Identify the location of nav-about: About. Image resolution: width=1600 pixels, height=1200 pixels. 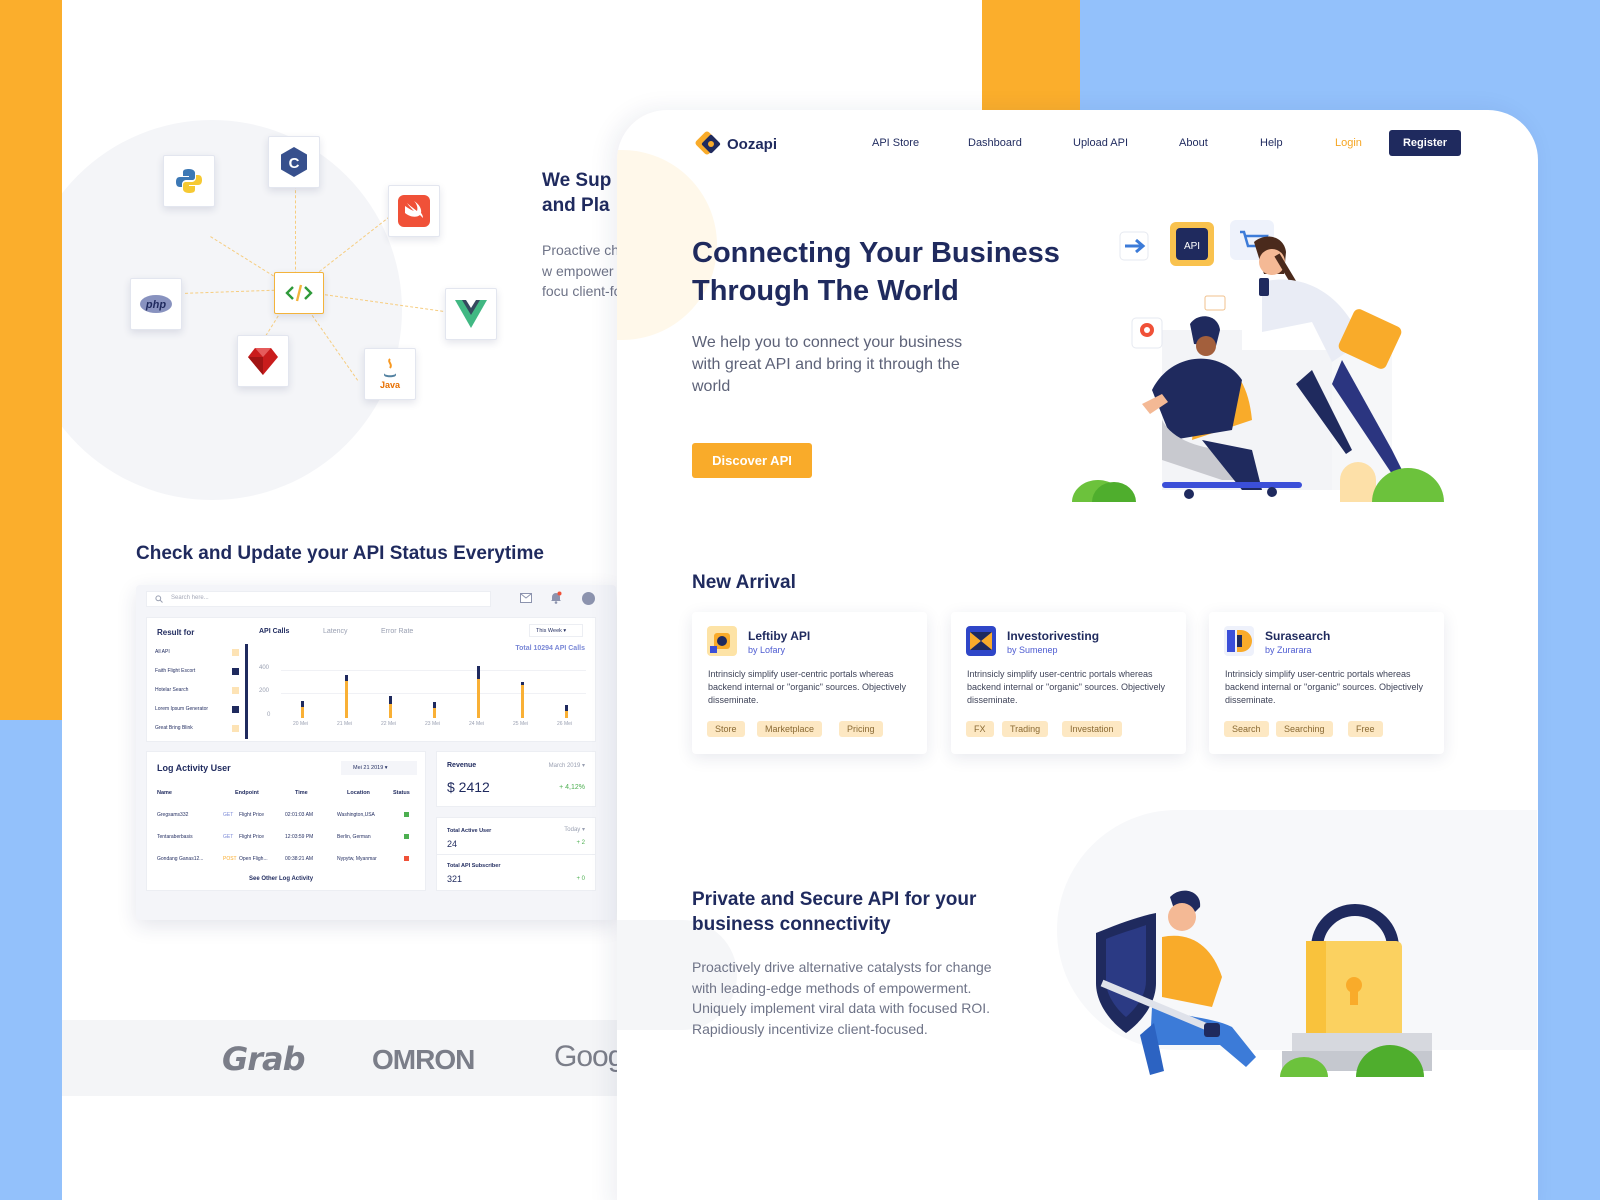
(1193, 143).